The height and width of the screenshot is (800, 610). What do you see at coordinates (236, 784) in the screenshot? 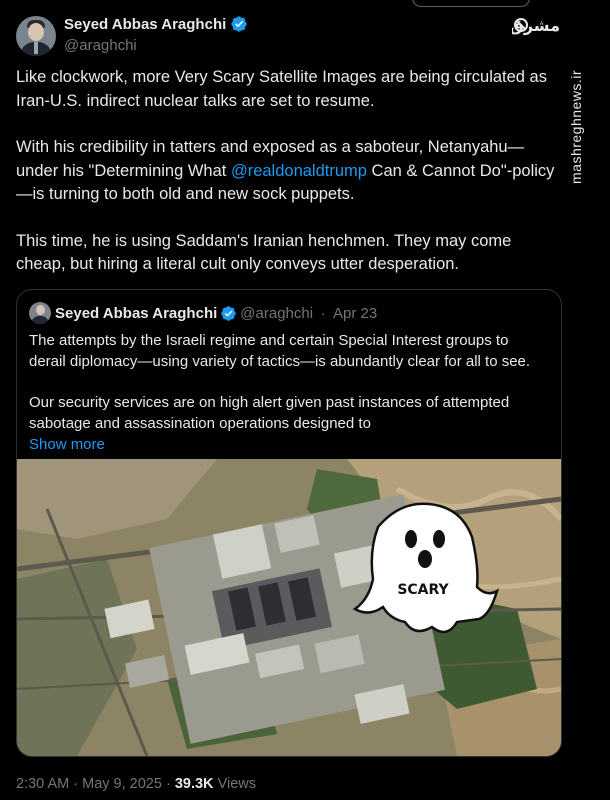
I see `views-label: Views` at bounding box center [236, 784].